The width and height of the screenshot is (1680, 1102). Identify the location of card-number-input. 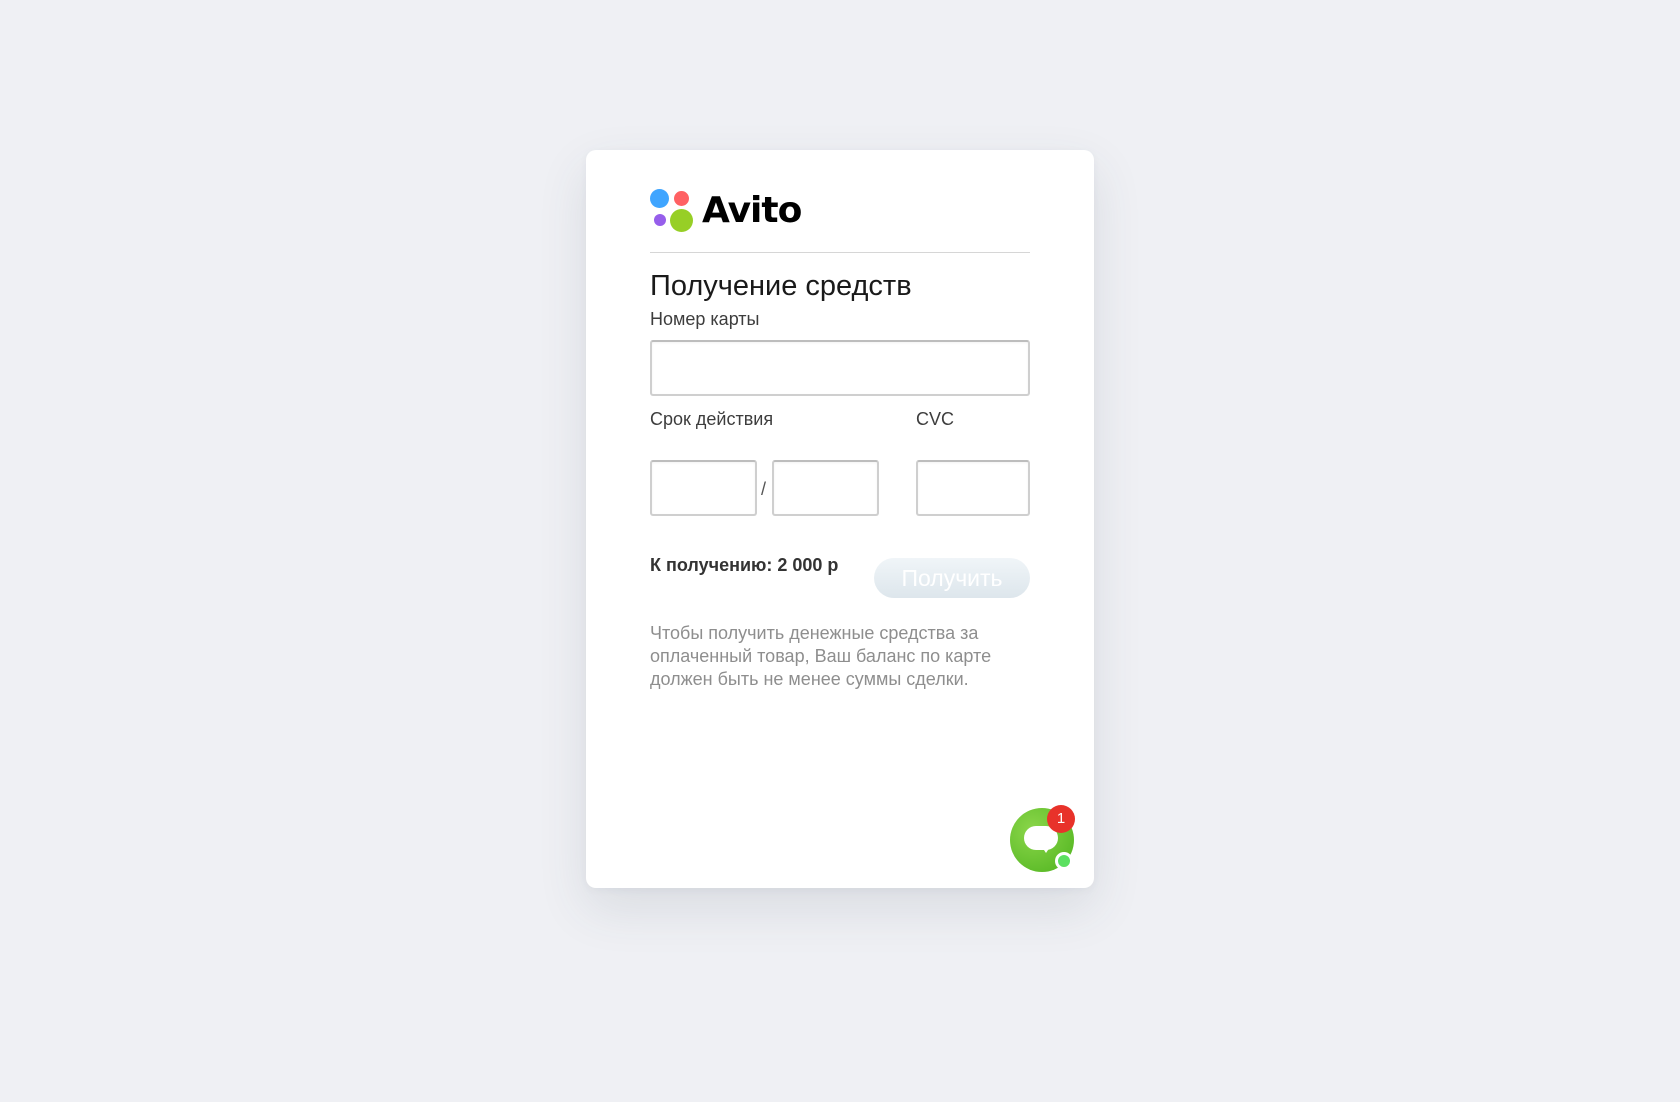
(840, 368).